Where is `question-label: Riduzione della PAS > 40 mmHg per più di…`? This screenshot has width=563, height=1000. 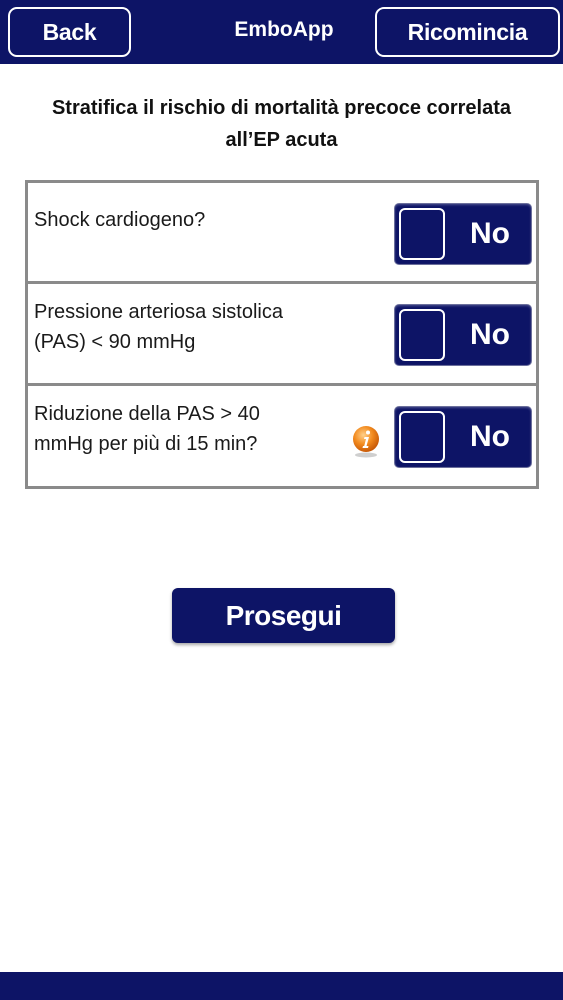
question-label: Riduzione della PAS > 40 mmHg per più di… is located at coordinates (194, 429).